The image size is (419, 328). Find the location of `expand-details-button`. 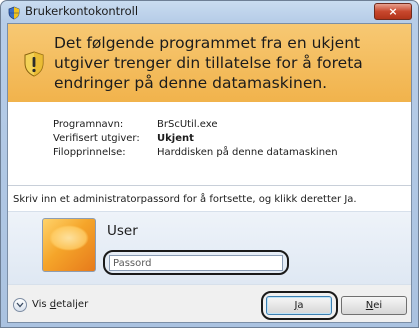

expand-details-button is located at coordinates (20, 305).